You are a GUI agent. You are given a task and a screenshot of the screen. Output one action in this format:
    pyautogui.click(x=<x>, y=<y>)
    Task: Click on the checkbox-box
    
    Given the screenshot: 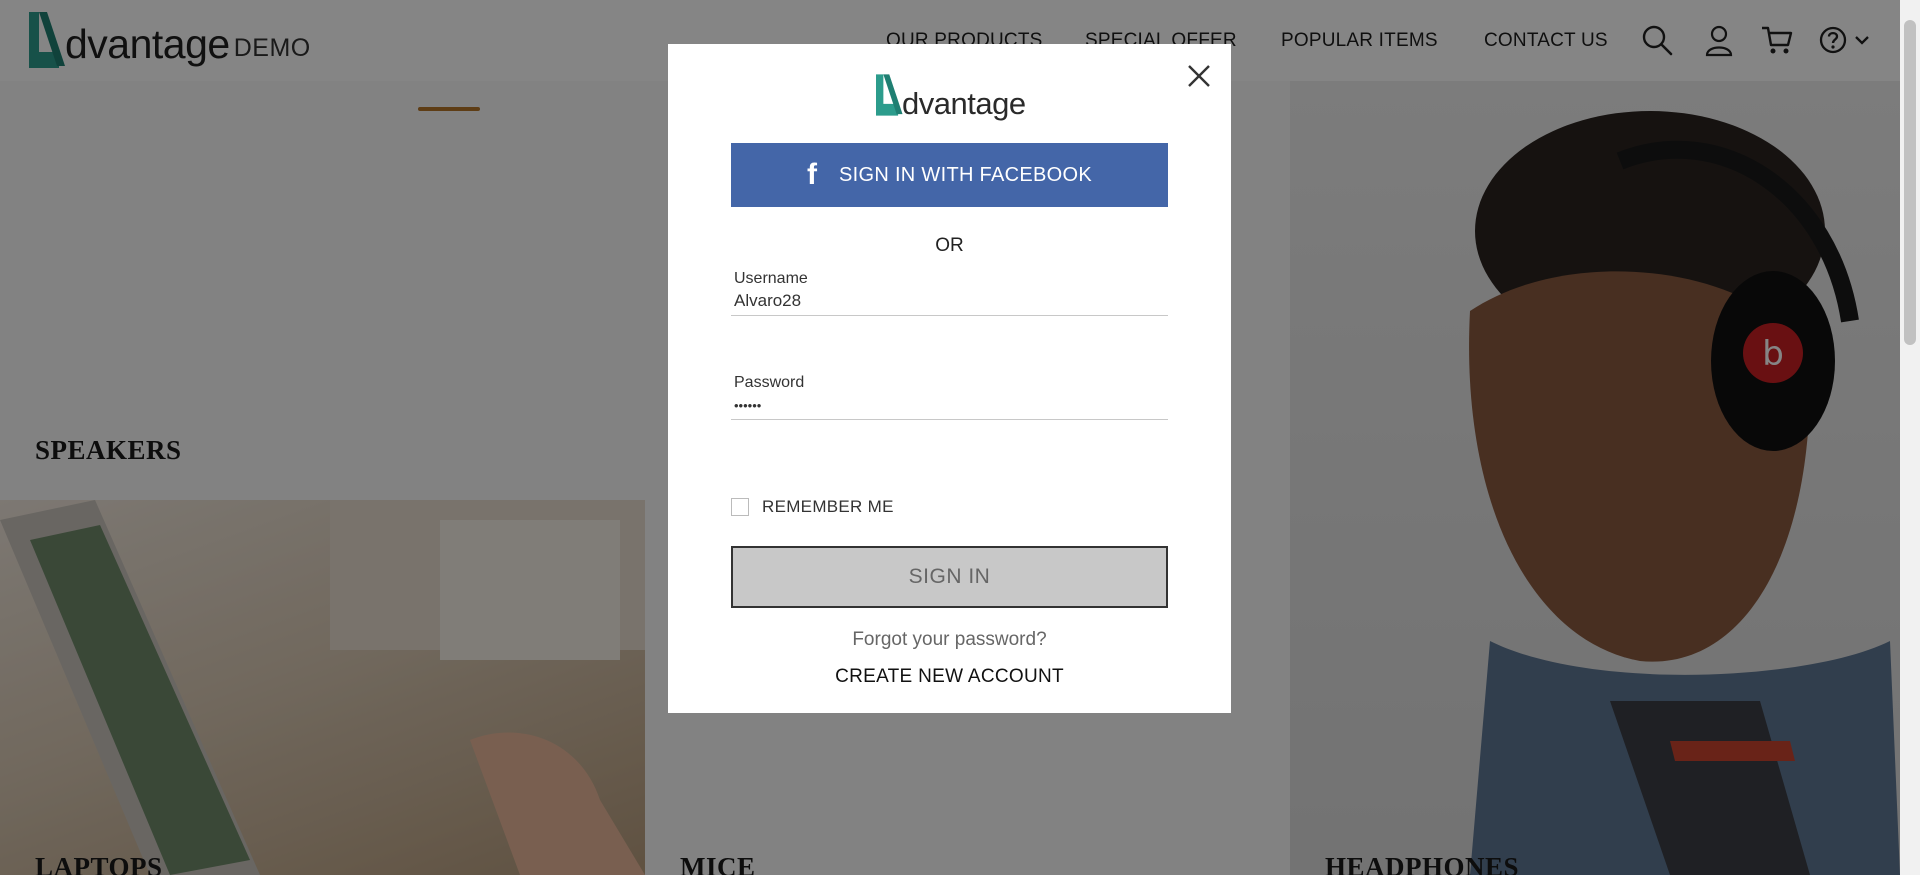 What is the action you would take?
    pyautogui.click(x=740, y=507)
    